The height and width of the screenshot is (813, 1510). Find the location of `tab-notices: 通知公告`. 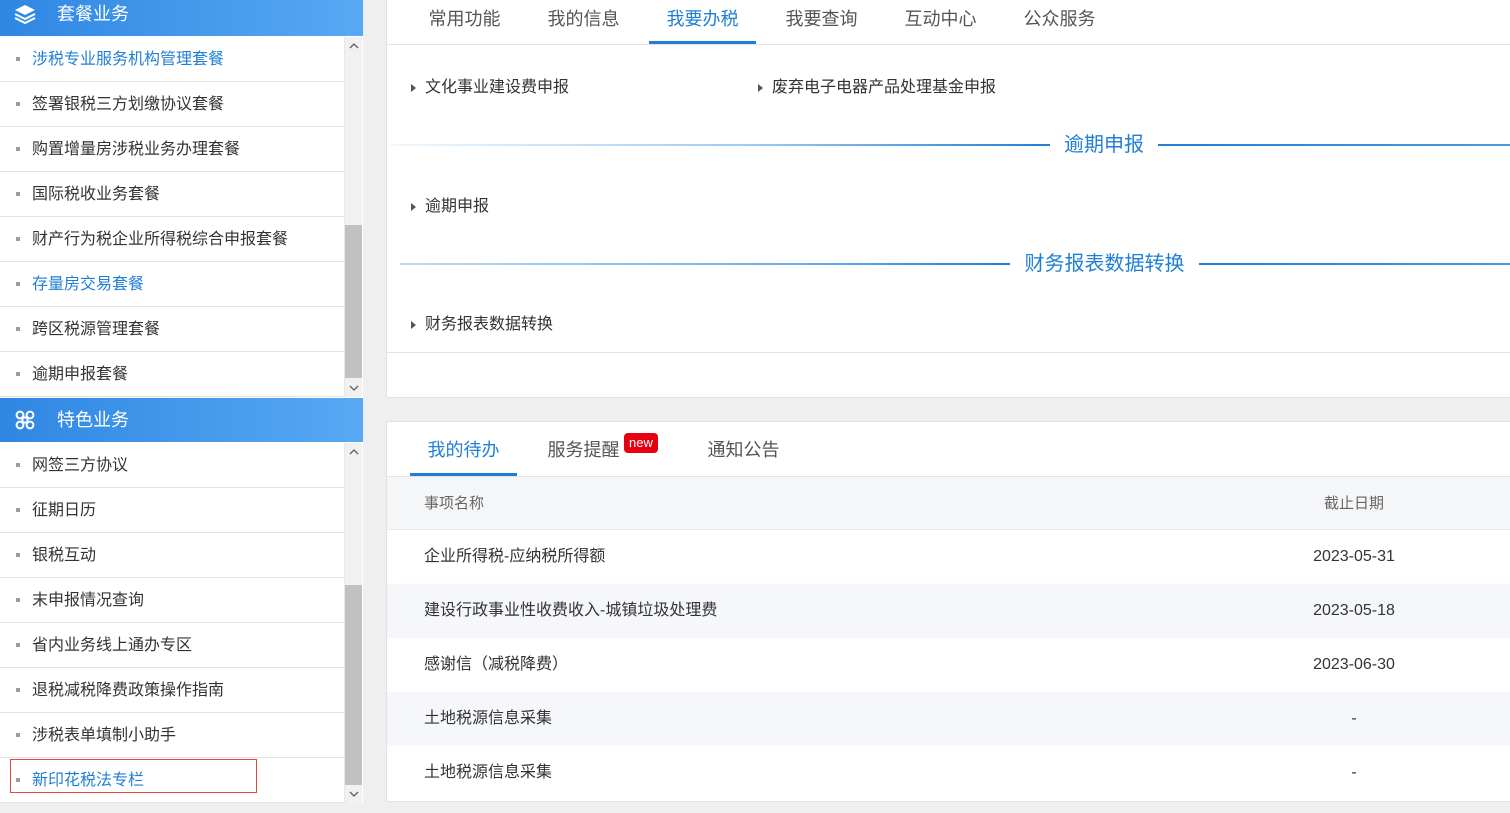

tab-notices: 通知公告 is located at coordinates (743, 449).